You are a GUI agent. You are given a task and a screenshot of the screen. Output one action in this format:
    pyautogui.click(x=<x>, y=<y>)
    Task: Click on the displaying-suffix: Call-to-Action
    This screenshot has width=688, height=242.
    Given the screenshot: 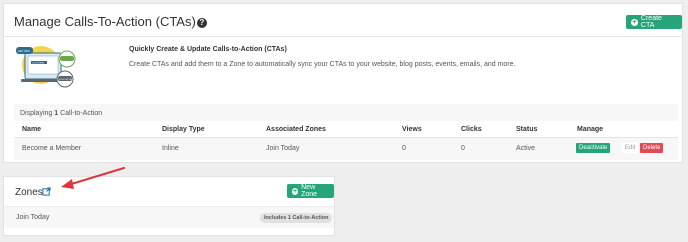 What is the action you would take?
    pyautogui.click(x=80, y=113)
    